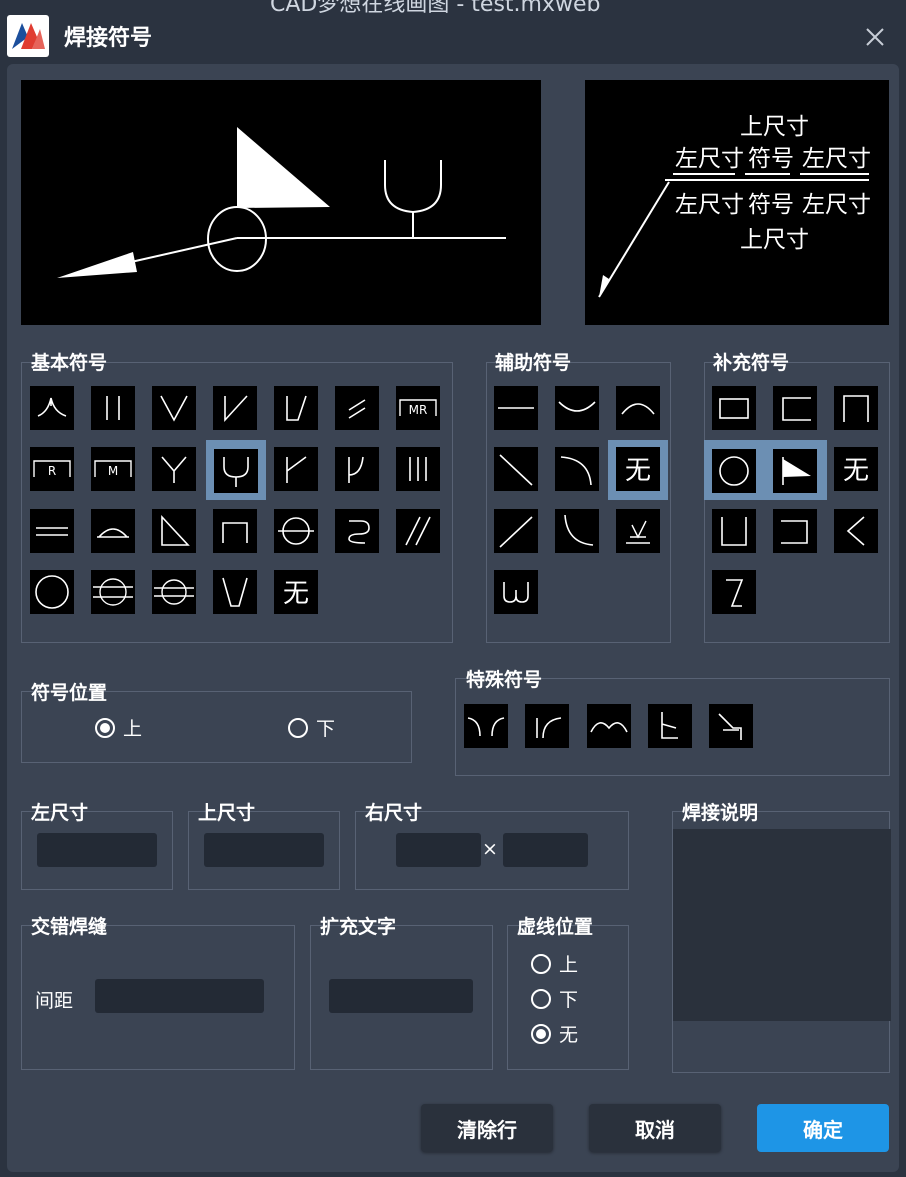 The width and height of the screenshot is (906, 1177). Describe the element at coordinates (97, 850) in the screenshot. I see `left-dim-input` at that location.